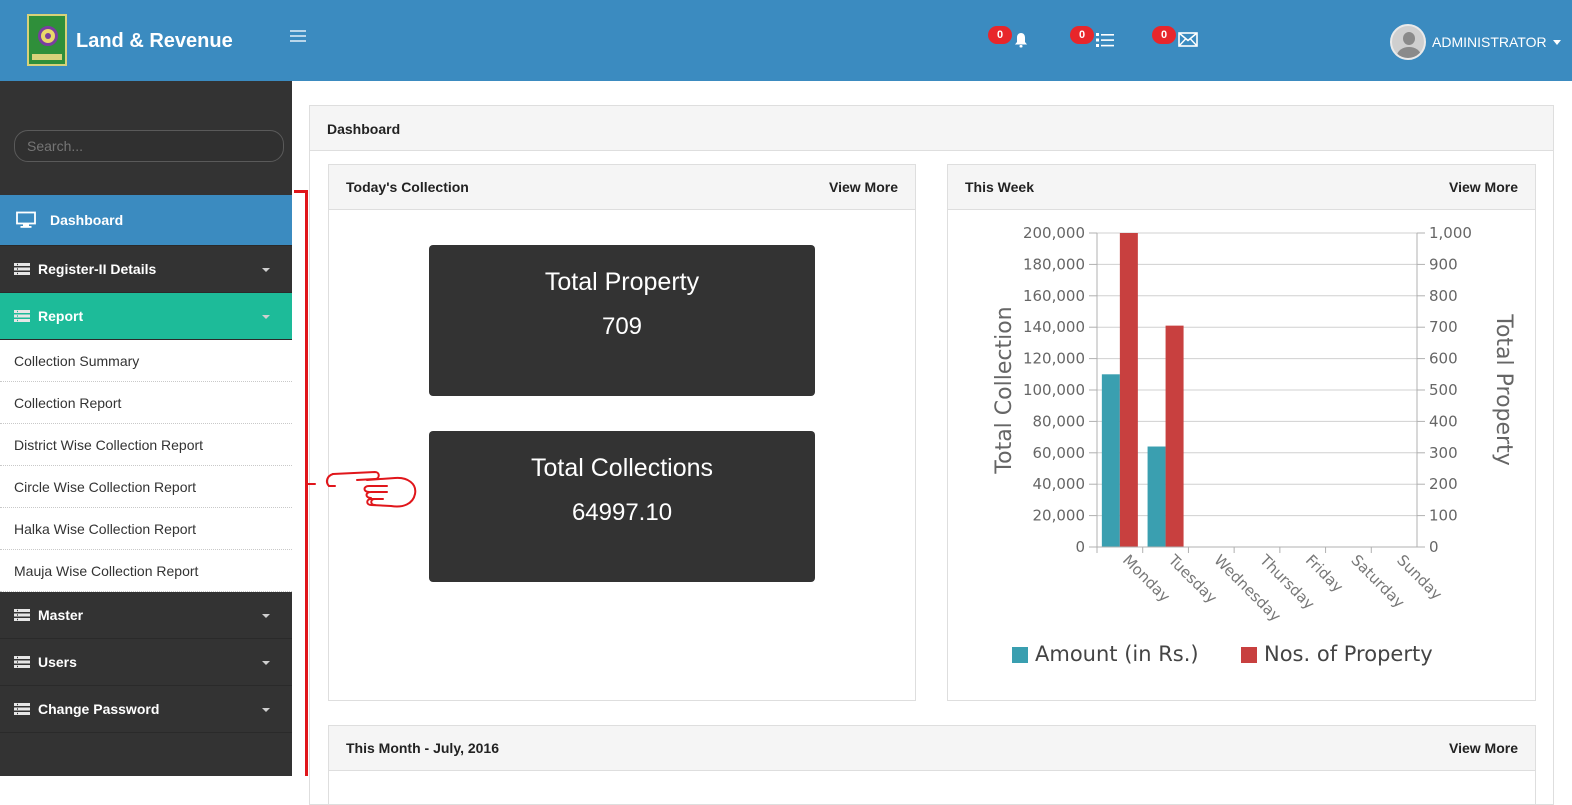  Describe the element at coordinates (622, 282) in the screenshot. I see `total-property-label: Total Property` at that location.